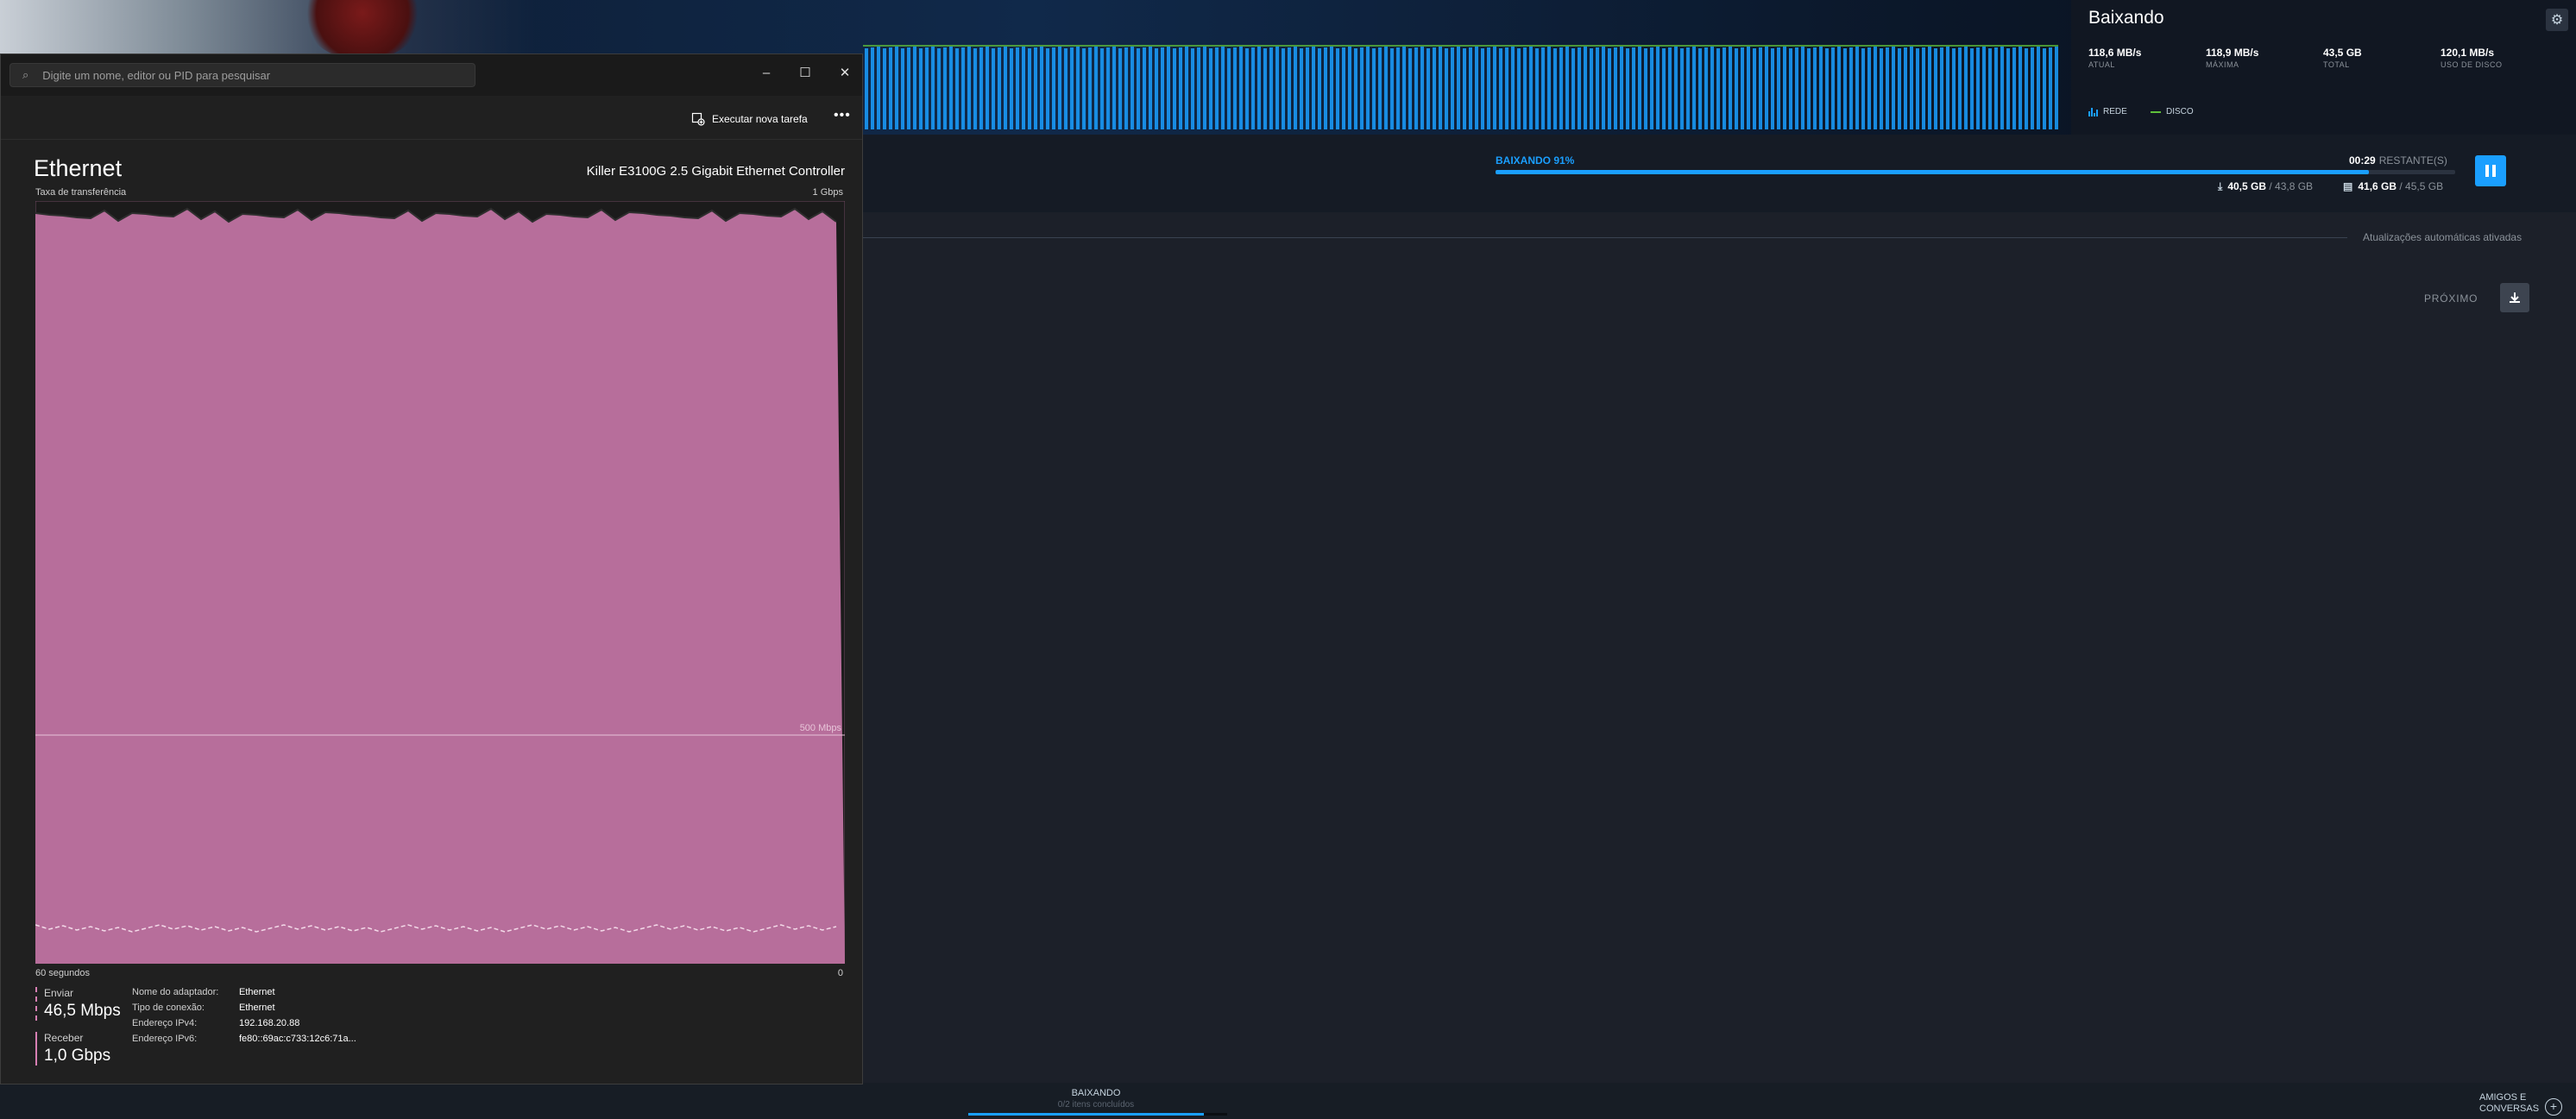 The image size is (2576, 1119). I want to click on legend-disk: DISCO, so click(2172, 111).